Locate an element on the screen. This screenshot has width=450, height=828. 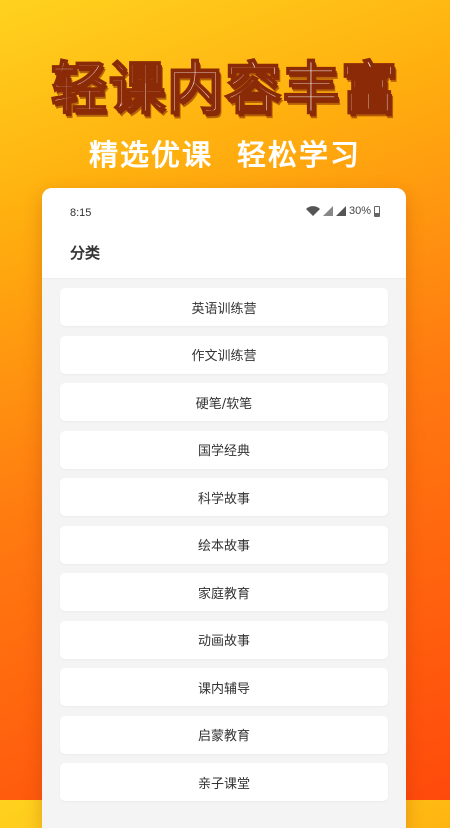
promo-headline: 轻课内容丰富 is located at coordinates (224, 89).